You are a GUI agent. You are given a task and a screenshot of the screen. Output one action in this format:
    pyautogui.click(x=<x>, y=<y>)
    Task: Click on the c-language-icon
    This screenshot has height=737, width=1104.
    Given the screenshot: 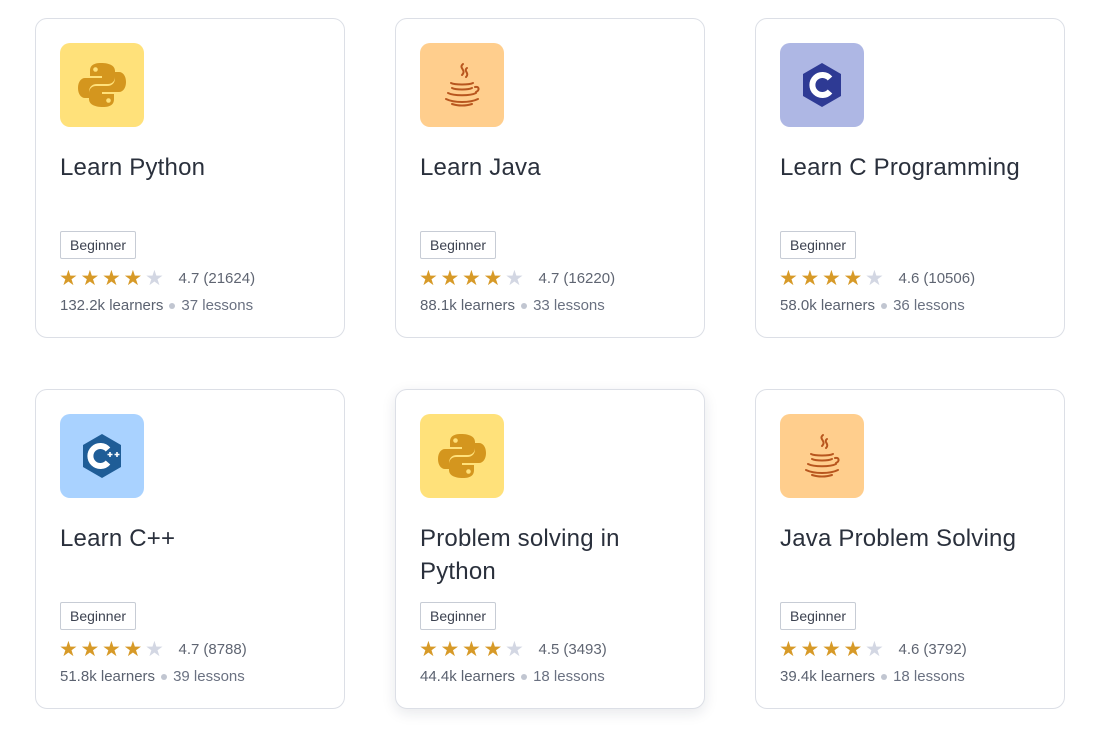 What is the action you would take?
    pyautogui.click(x=822, y=85)
    